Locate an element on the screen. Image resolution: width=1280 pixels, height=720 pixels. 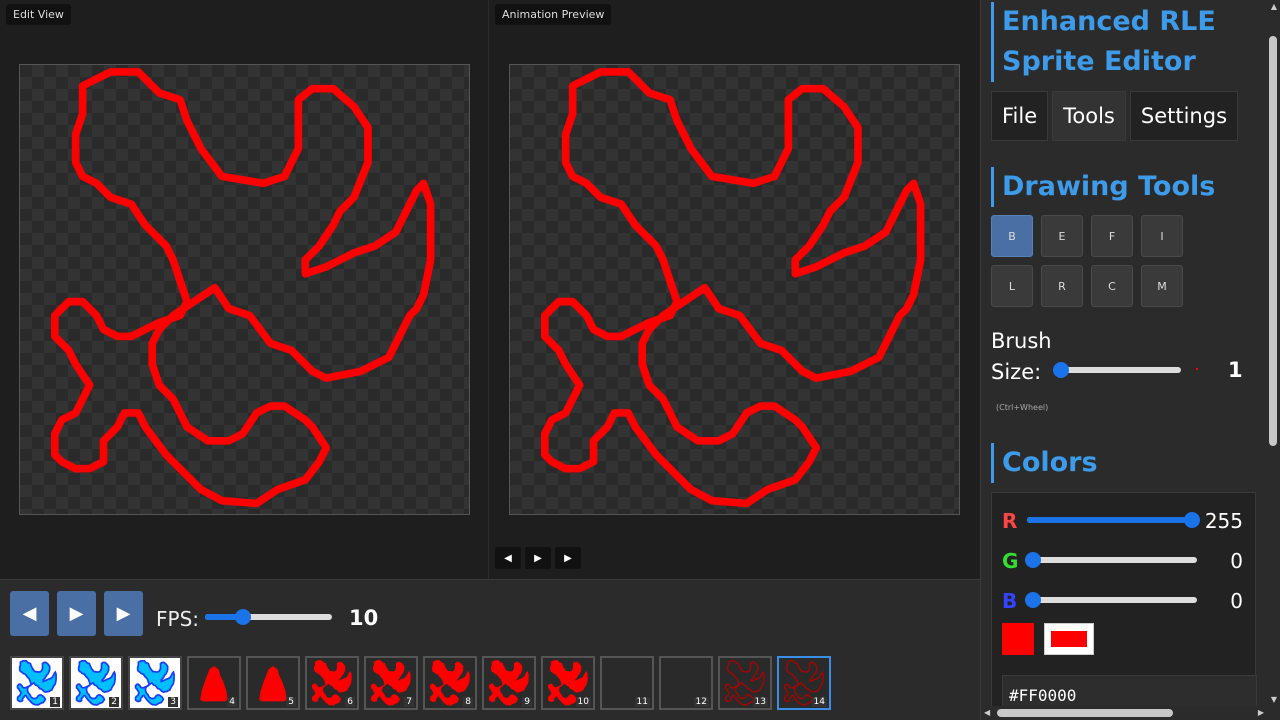
colors-title: Colors is located at coordinates (1044, 463).